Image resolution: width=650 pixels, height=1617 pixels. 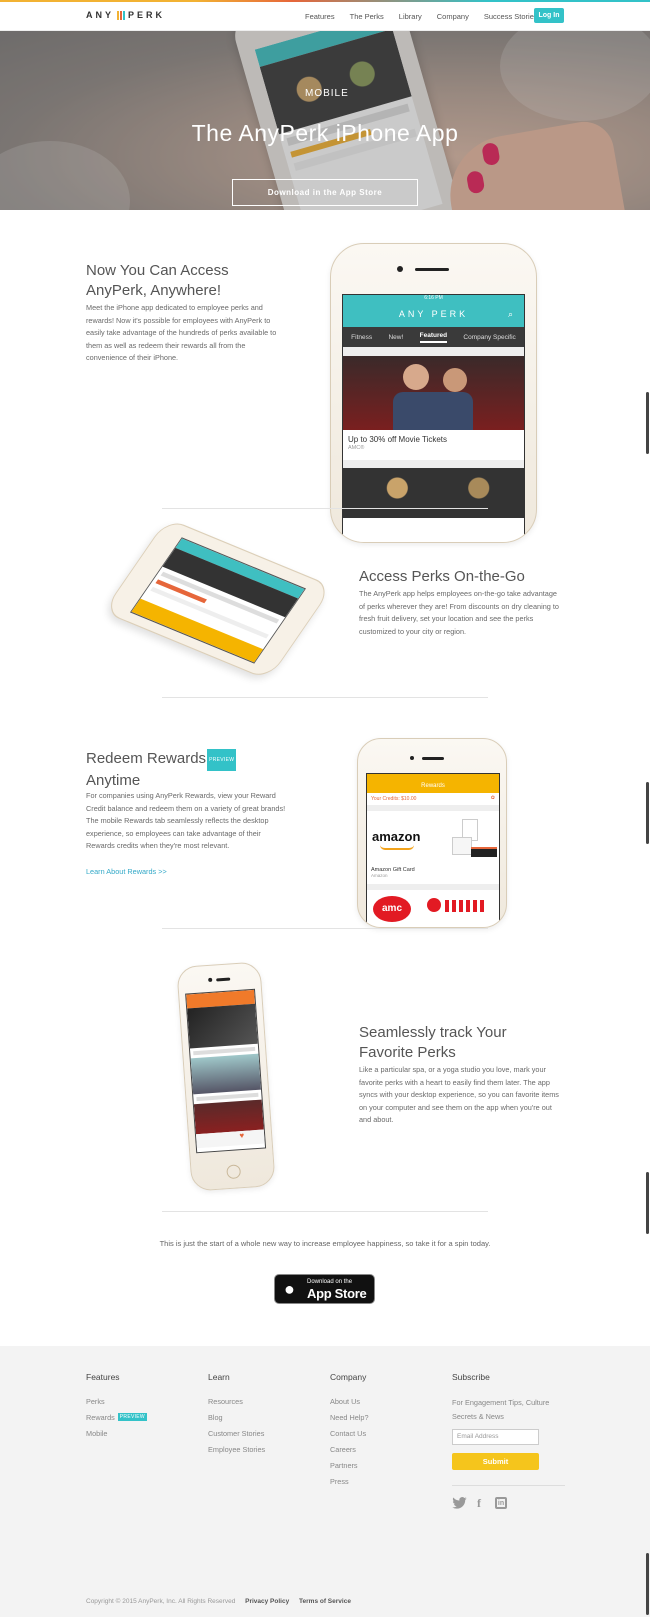 What do you see at coordinates (327, 93) in the screenshot?
I see `hero-mobile-label: MOBILE` at bounding box center [327, 93].